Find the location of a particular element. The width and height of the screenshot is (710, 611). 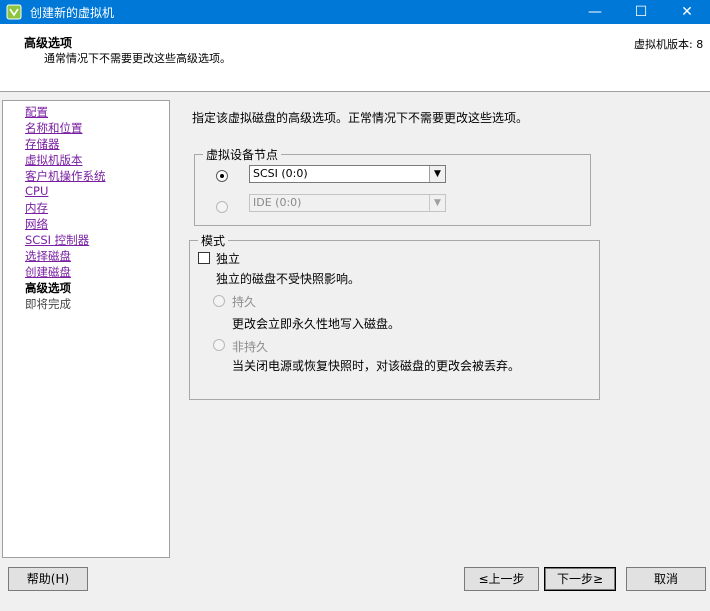

nonpersistent-description: 当关闭电源或恢复快照时，对该磁盘的更改会被丢弃。 is located at coordinates (376, 366).